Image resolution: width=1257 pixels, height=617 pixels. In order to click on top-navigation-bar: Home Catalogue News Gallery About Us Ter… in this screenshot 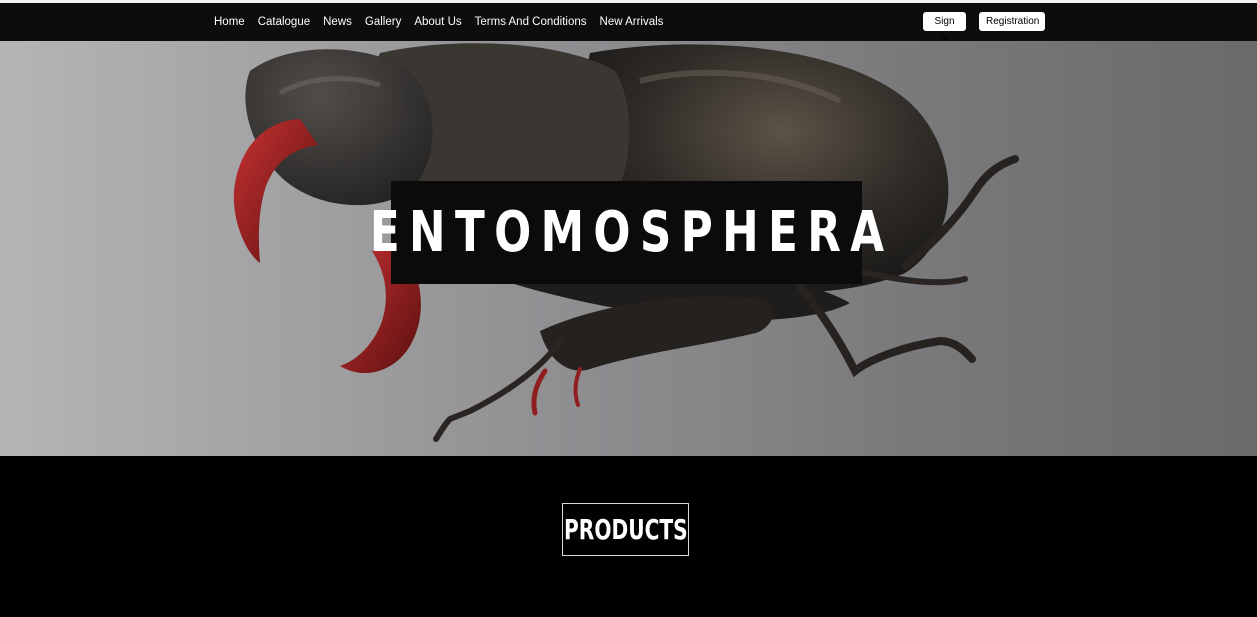, I will do `click(628, 24)`.